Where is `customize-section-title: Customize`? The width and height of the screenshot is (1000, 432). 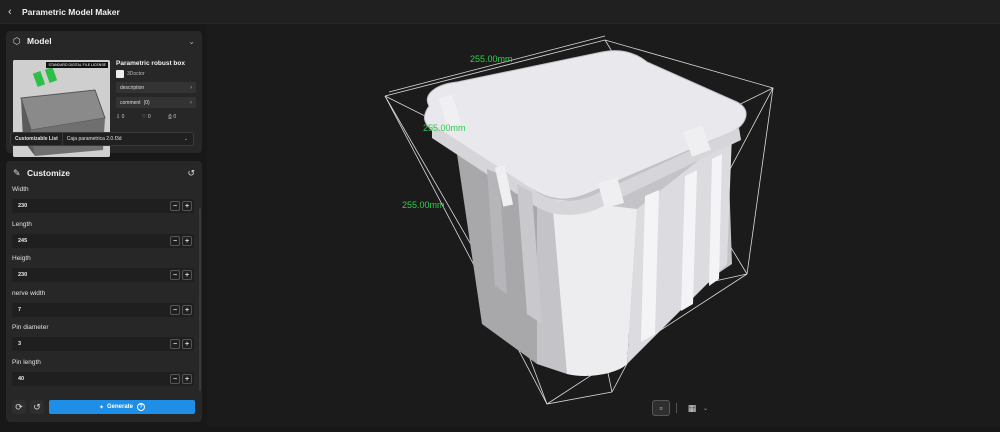
customize-section-title: Customize is located at coordinates (48, 173).